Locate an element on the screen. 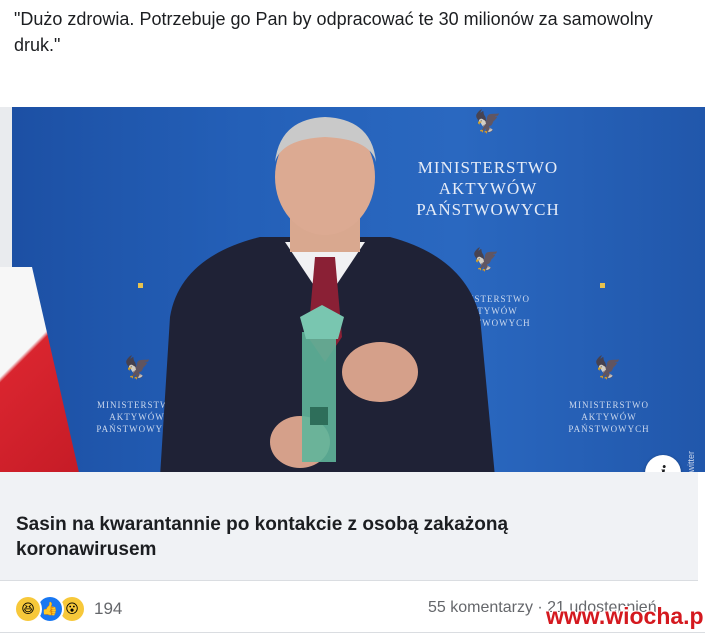  reactions-summary: 😆 👍 😮 194 is located at coordinates (68, 609).